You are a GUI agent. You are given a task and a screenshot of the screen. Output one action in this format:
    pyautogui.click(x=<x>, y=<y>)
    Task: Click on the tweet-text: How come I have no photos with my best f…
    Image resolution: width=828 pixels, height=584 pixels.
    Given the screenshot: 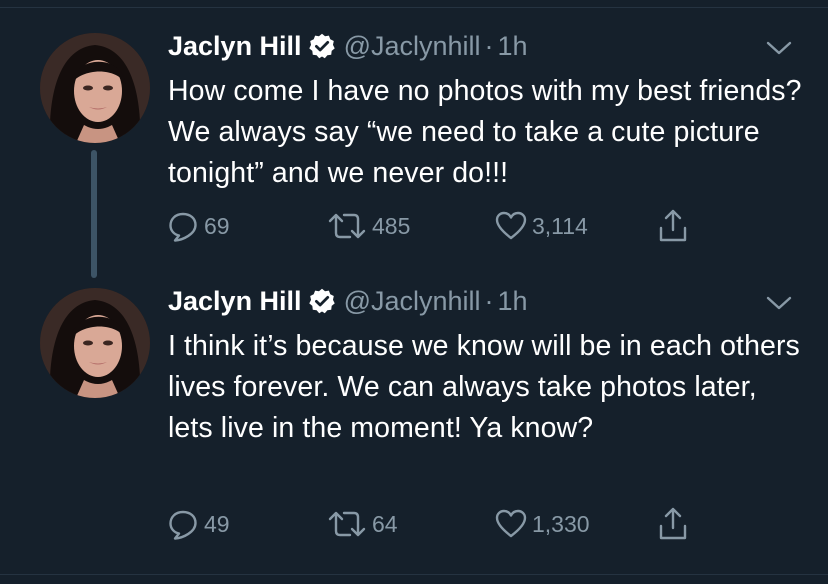 What is the action you would take?
    pyautogui.click(x=485, y=132)
    